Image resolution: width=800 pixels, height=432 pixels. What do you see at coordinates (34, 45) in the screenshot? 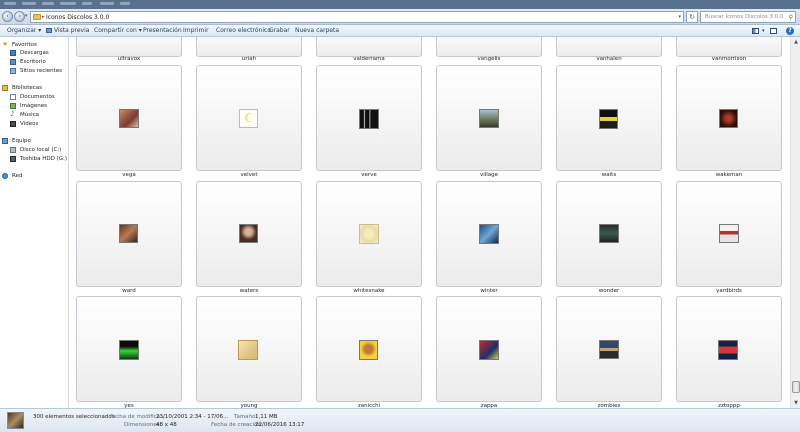
I see `nav-favorites: ★ Favoritos` at bounding box center [34, 45].